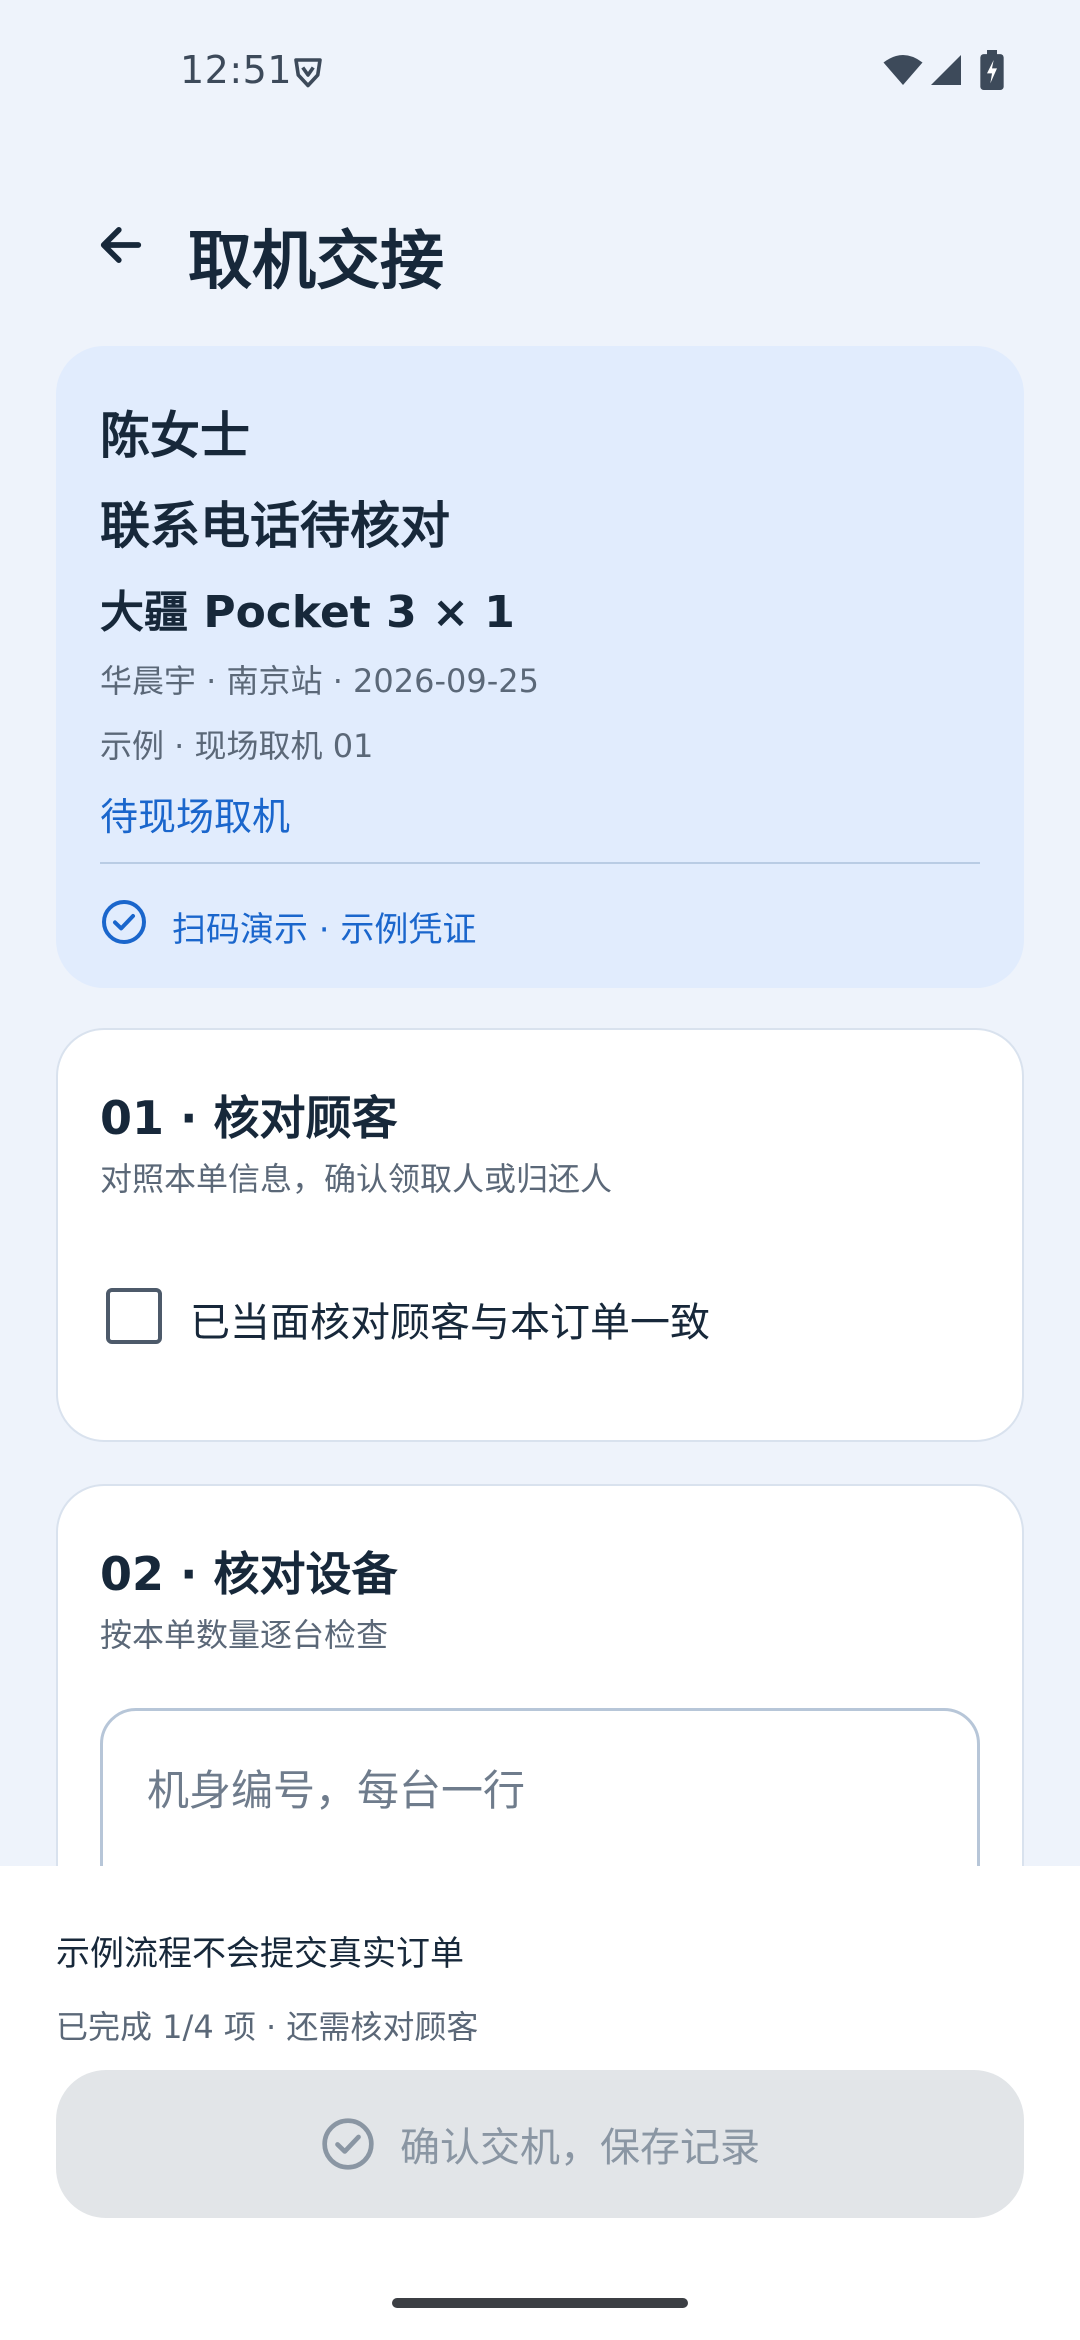  I want to click on verify-customer-checkbox, so click(134, 1316).